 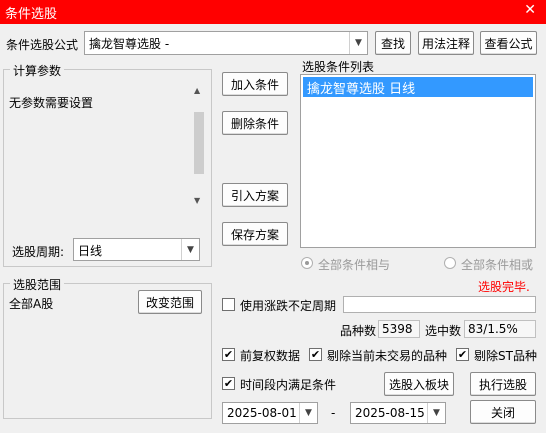 What do you see at coordinates (262, 413) in the screenshot?
I see `date-from-value: 2025-08-01` at bounding box center [262, 413].